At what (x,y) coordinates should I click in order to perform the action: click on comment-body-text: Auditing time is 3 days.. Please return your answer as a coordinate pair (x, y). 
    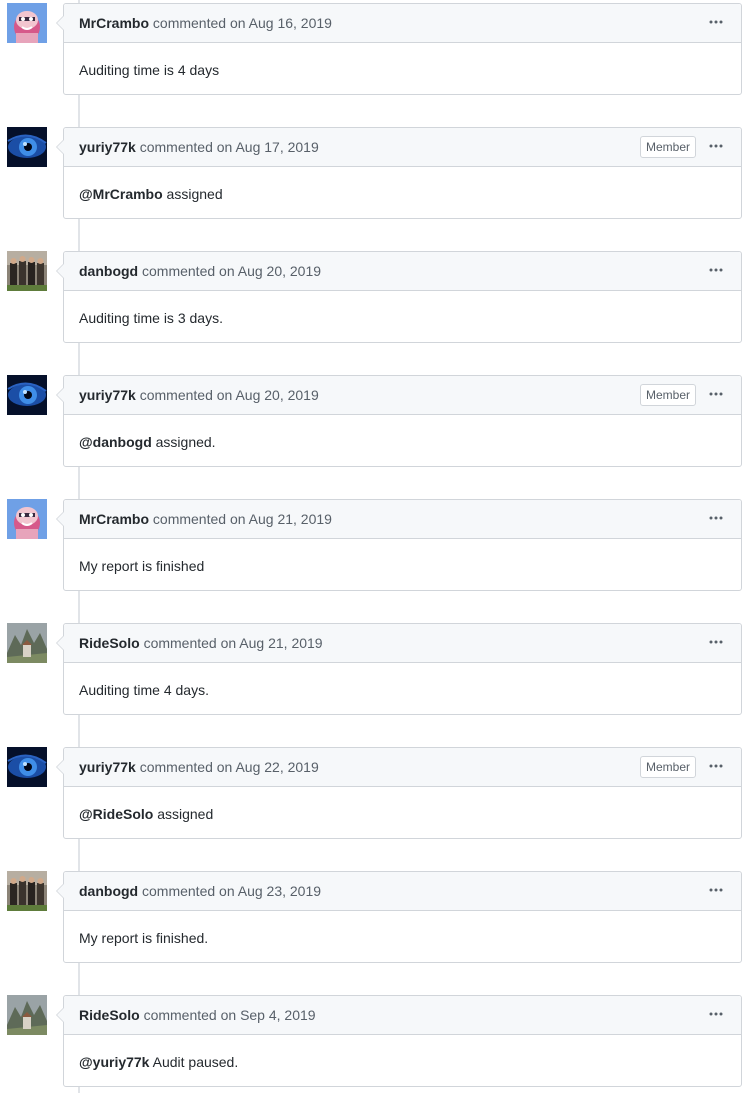
    Looking at the image, I should click on (151, 318).